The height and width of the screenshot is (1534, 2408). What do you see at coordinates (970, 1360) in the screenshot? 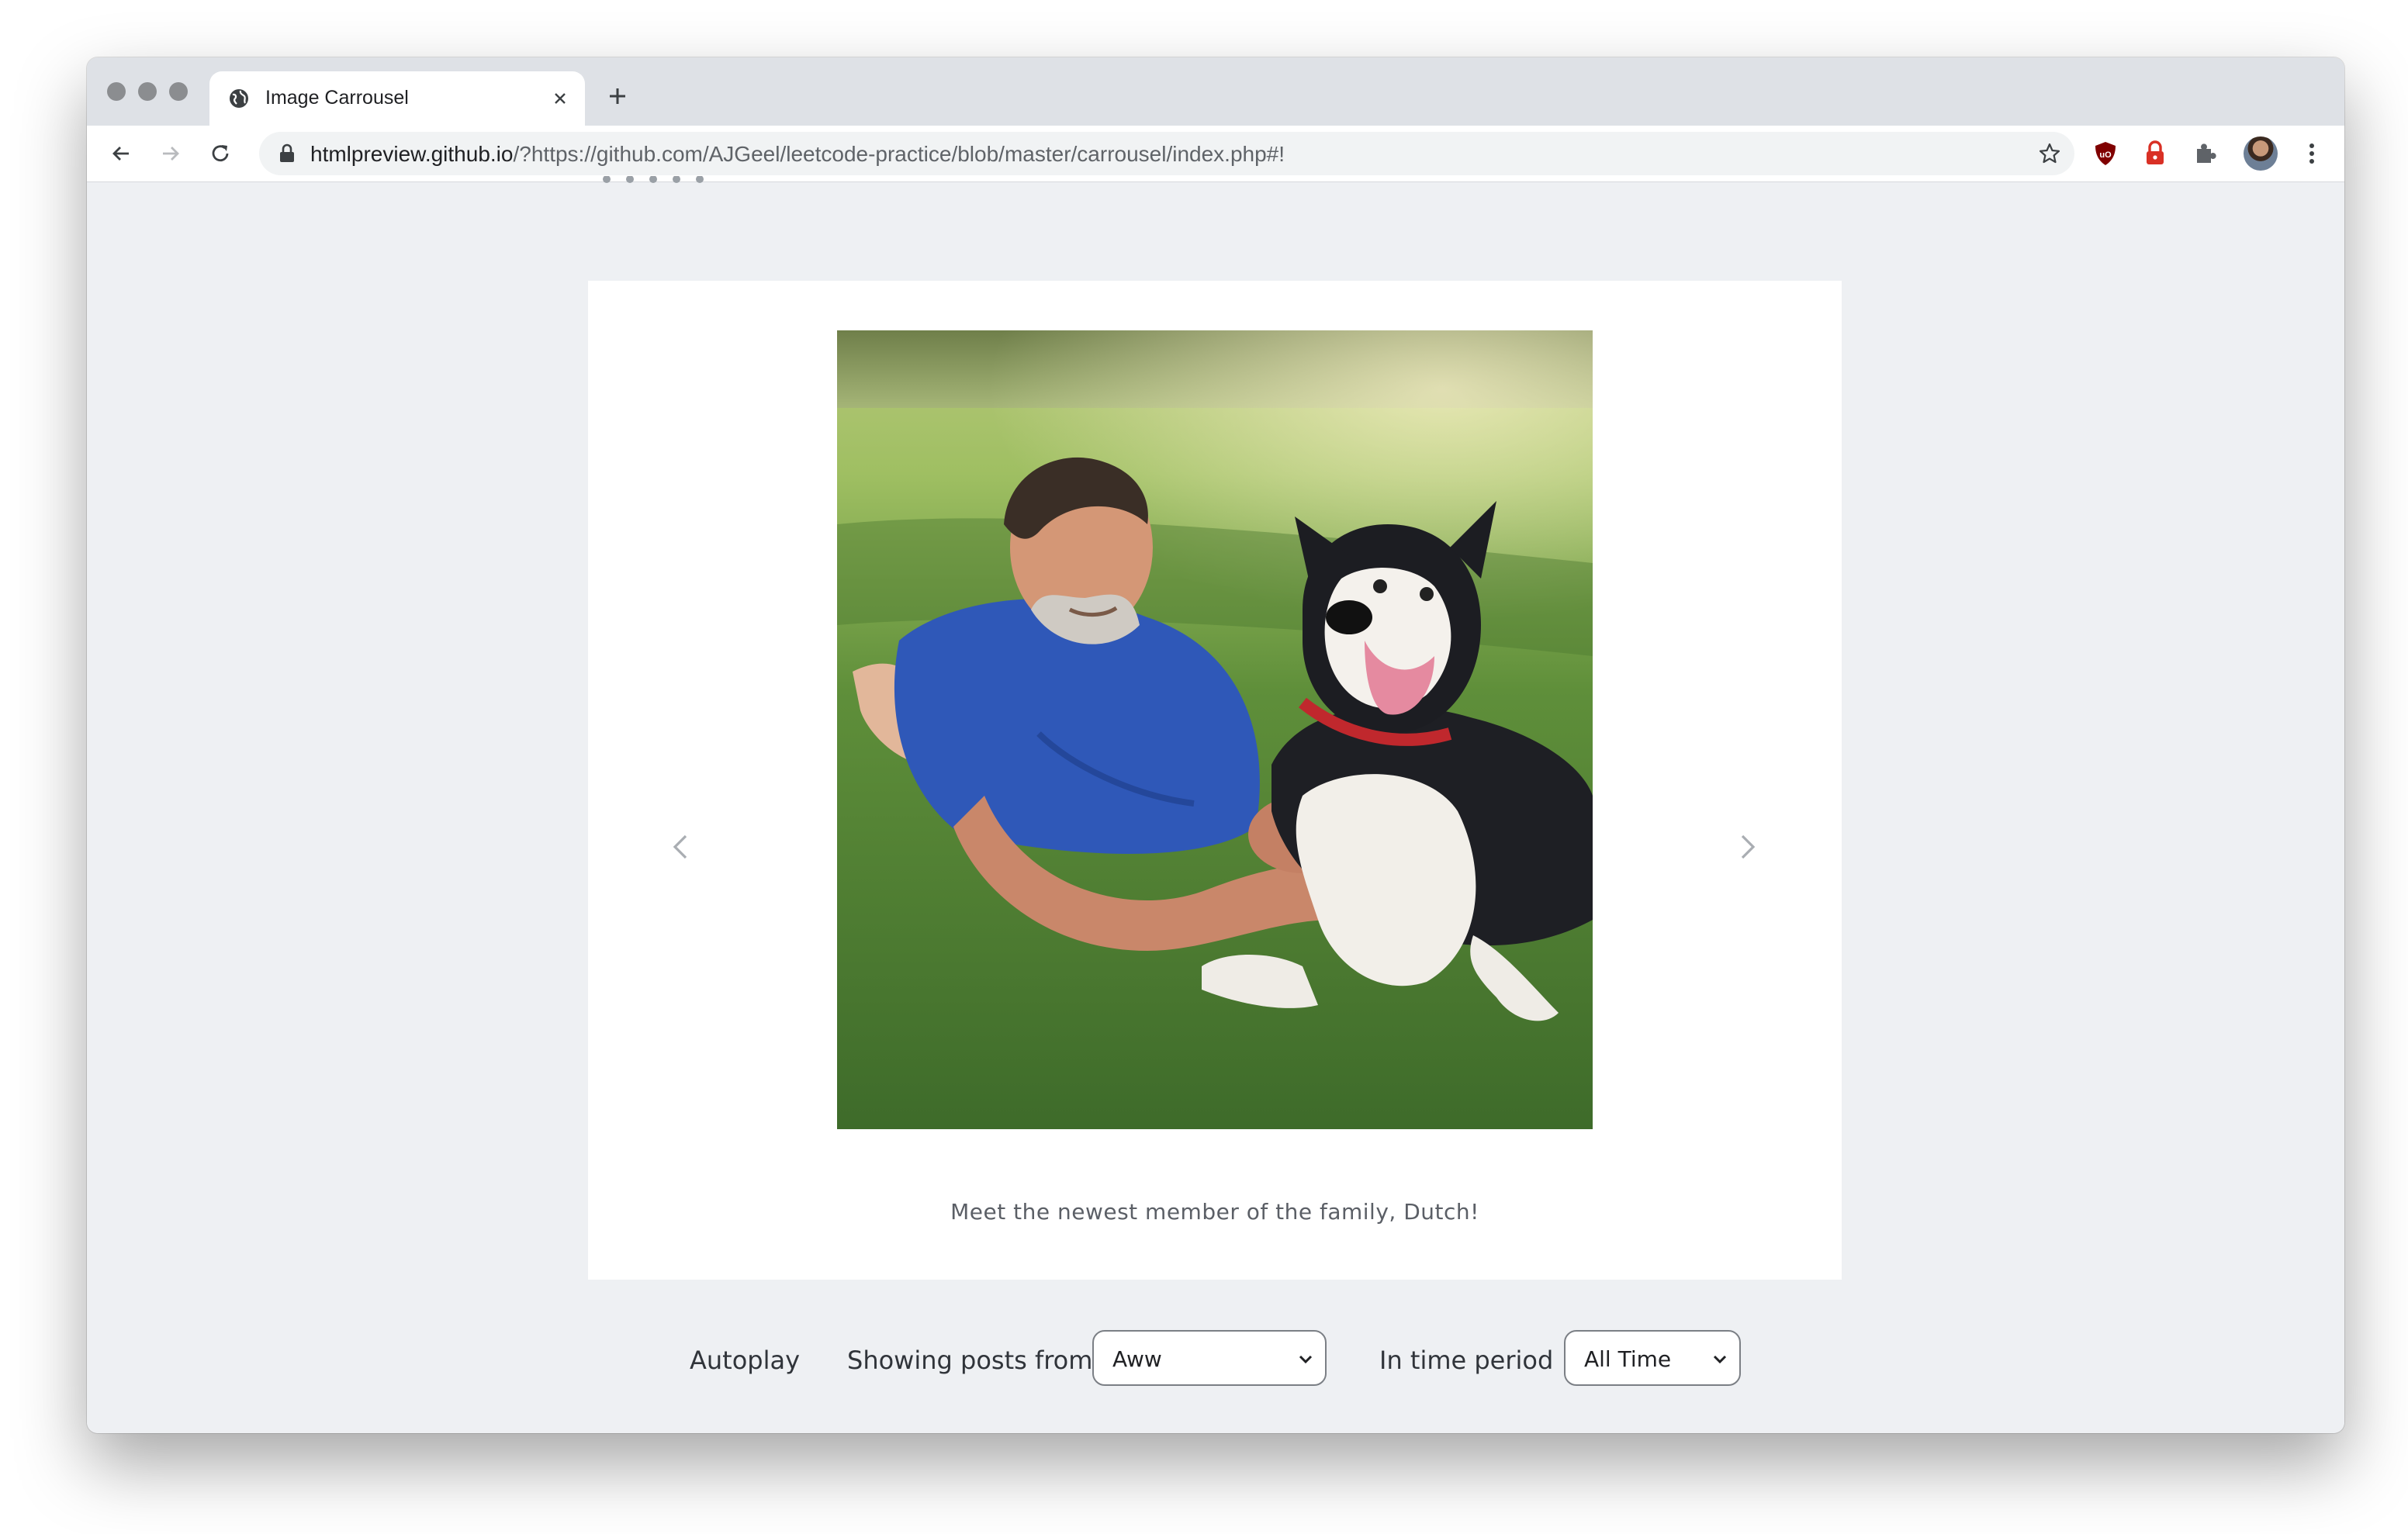
I see `source-label: Showing posts from` at bounding box center [970, 1360].